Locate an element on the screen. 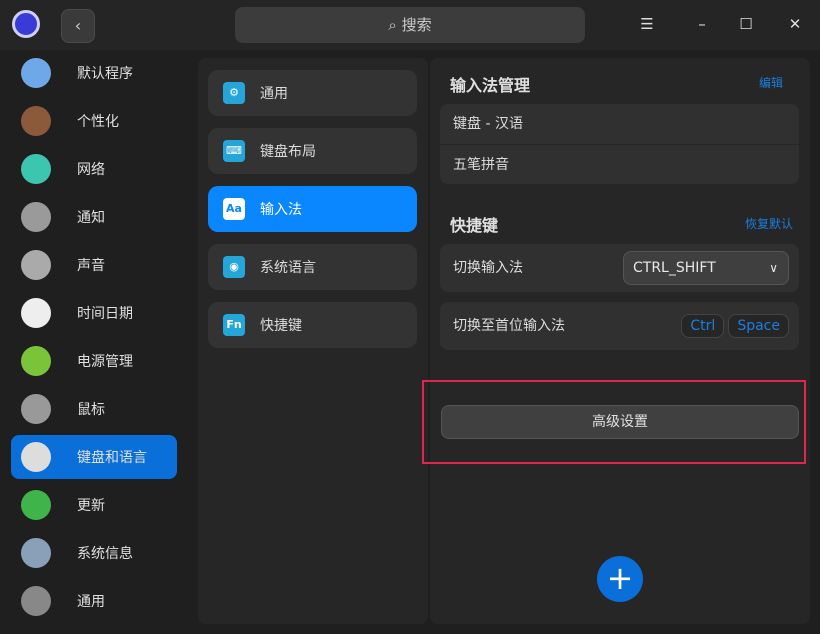 The width and height of the screenshot is (820, 634). sidebar-item-label: 更新 is located at coordinates (91, 506).